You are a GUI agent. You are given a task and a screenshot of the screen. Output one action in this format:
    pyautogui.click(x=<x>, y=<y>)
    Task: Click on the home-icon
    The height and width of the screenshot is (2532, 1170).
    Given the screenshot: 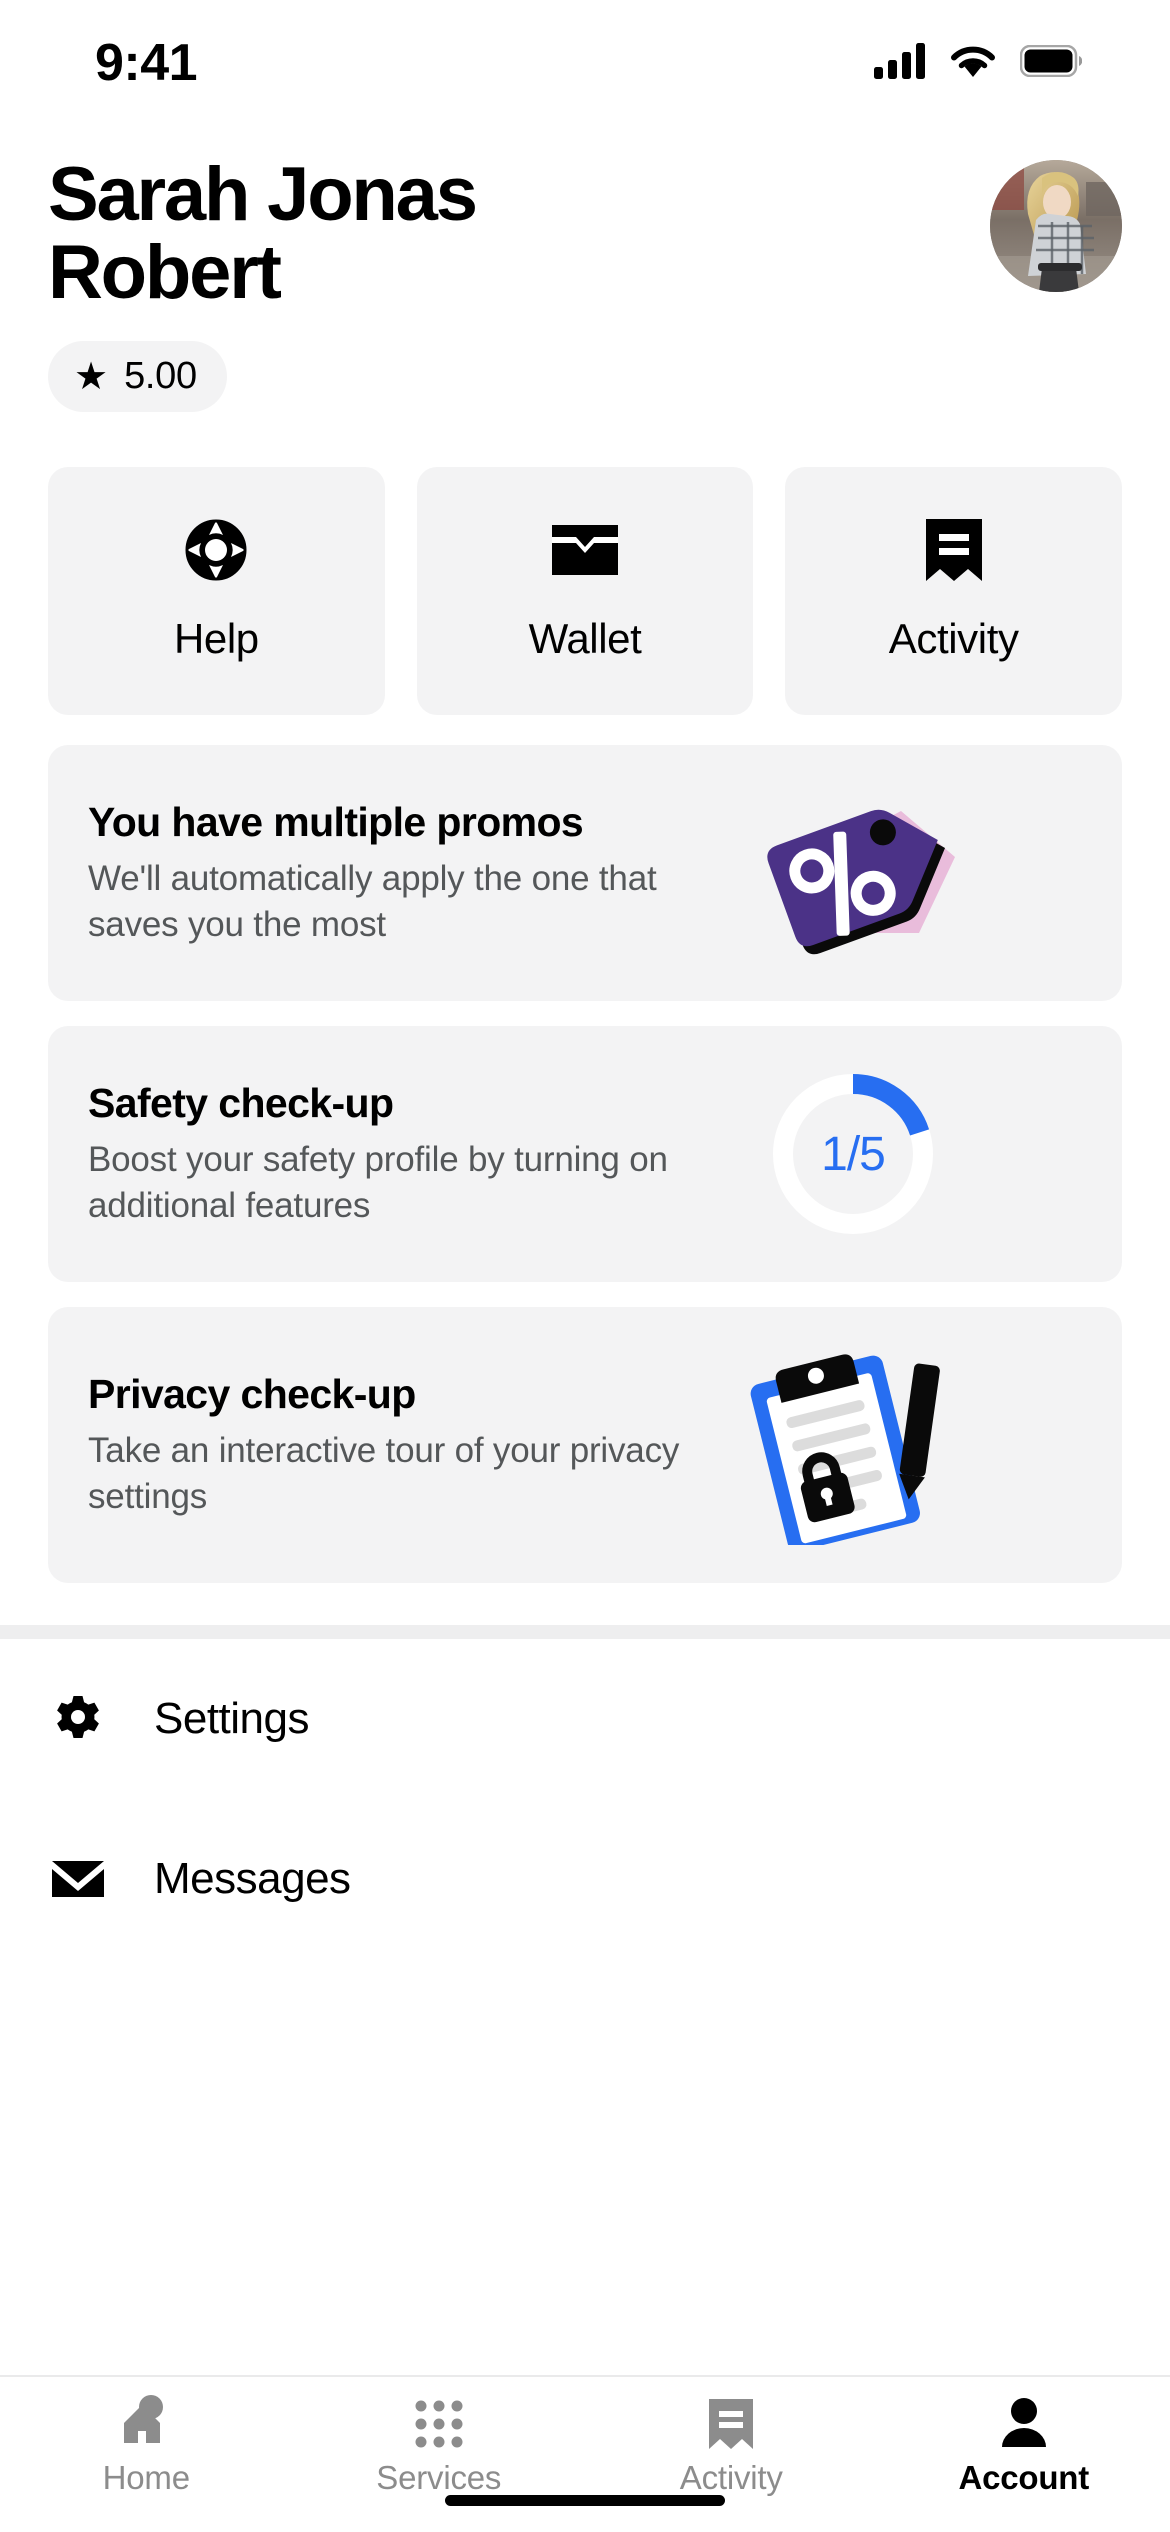 What is the action you would take?
    pyautogui.click(x=146, y=2420)
    